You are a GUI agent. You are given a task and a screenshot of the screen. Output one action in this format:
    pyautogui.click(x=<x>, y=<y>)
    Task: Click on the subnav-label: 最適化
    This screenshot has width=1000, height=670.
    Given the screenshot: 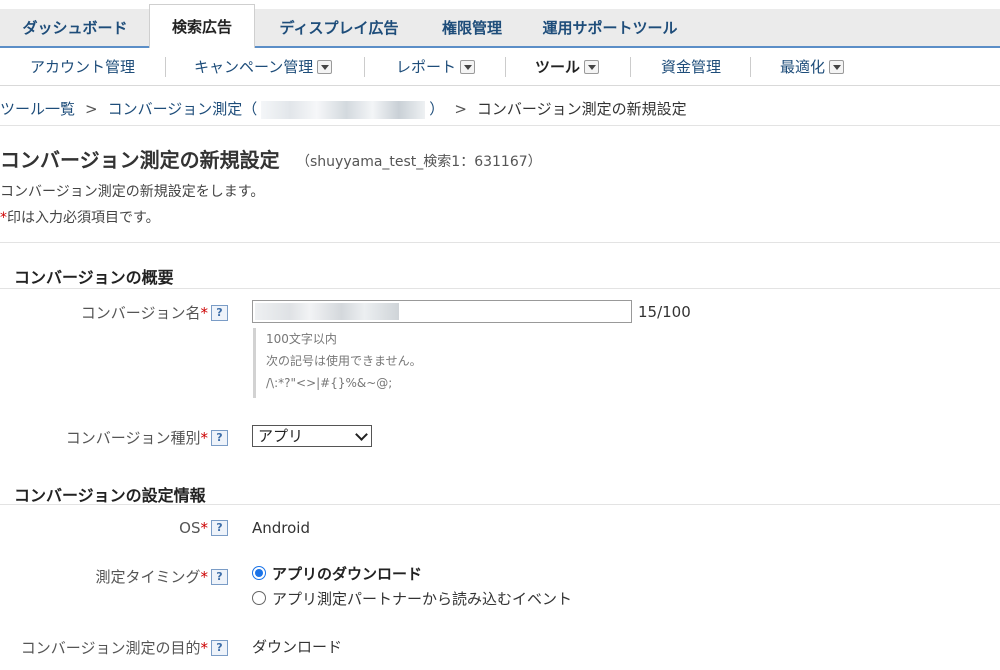 What is the action you would take?
    pyautogui.click(x=803, y=67)
    